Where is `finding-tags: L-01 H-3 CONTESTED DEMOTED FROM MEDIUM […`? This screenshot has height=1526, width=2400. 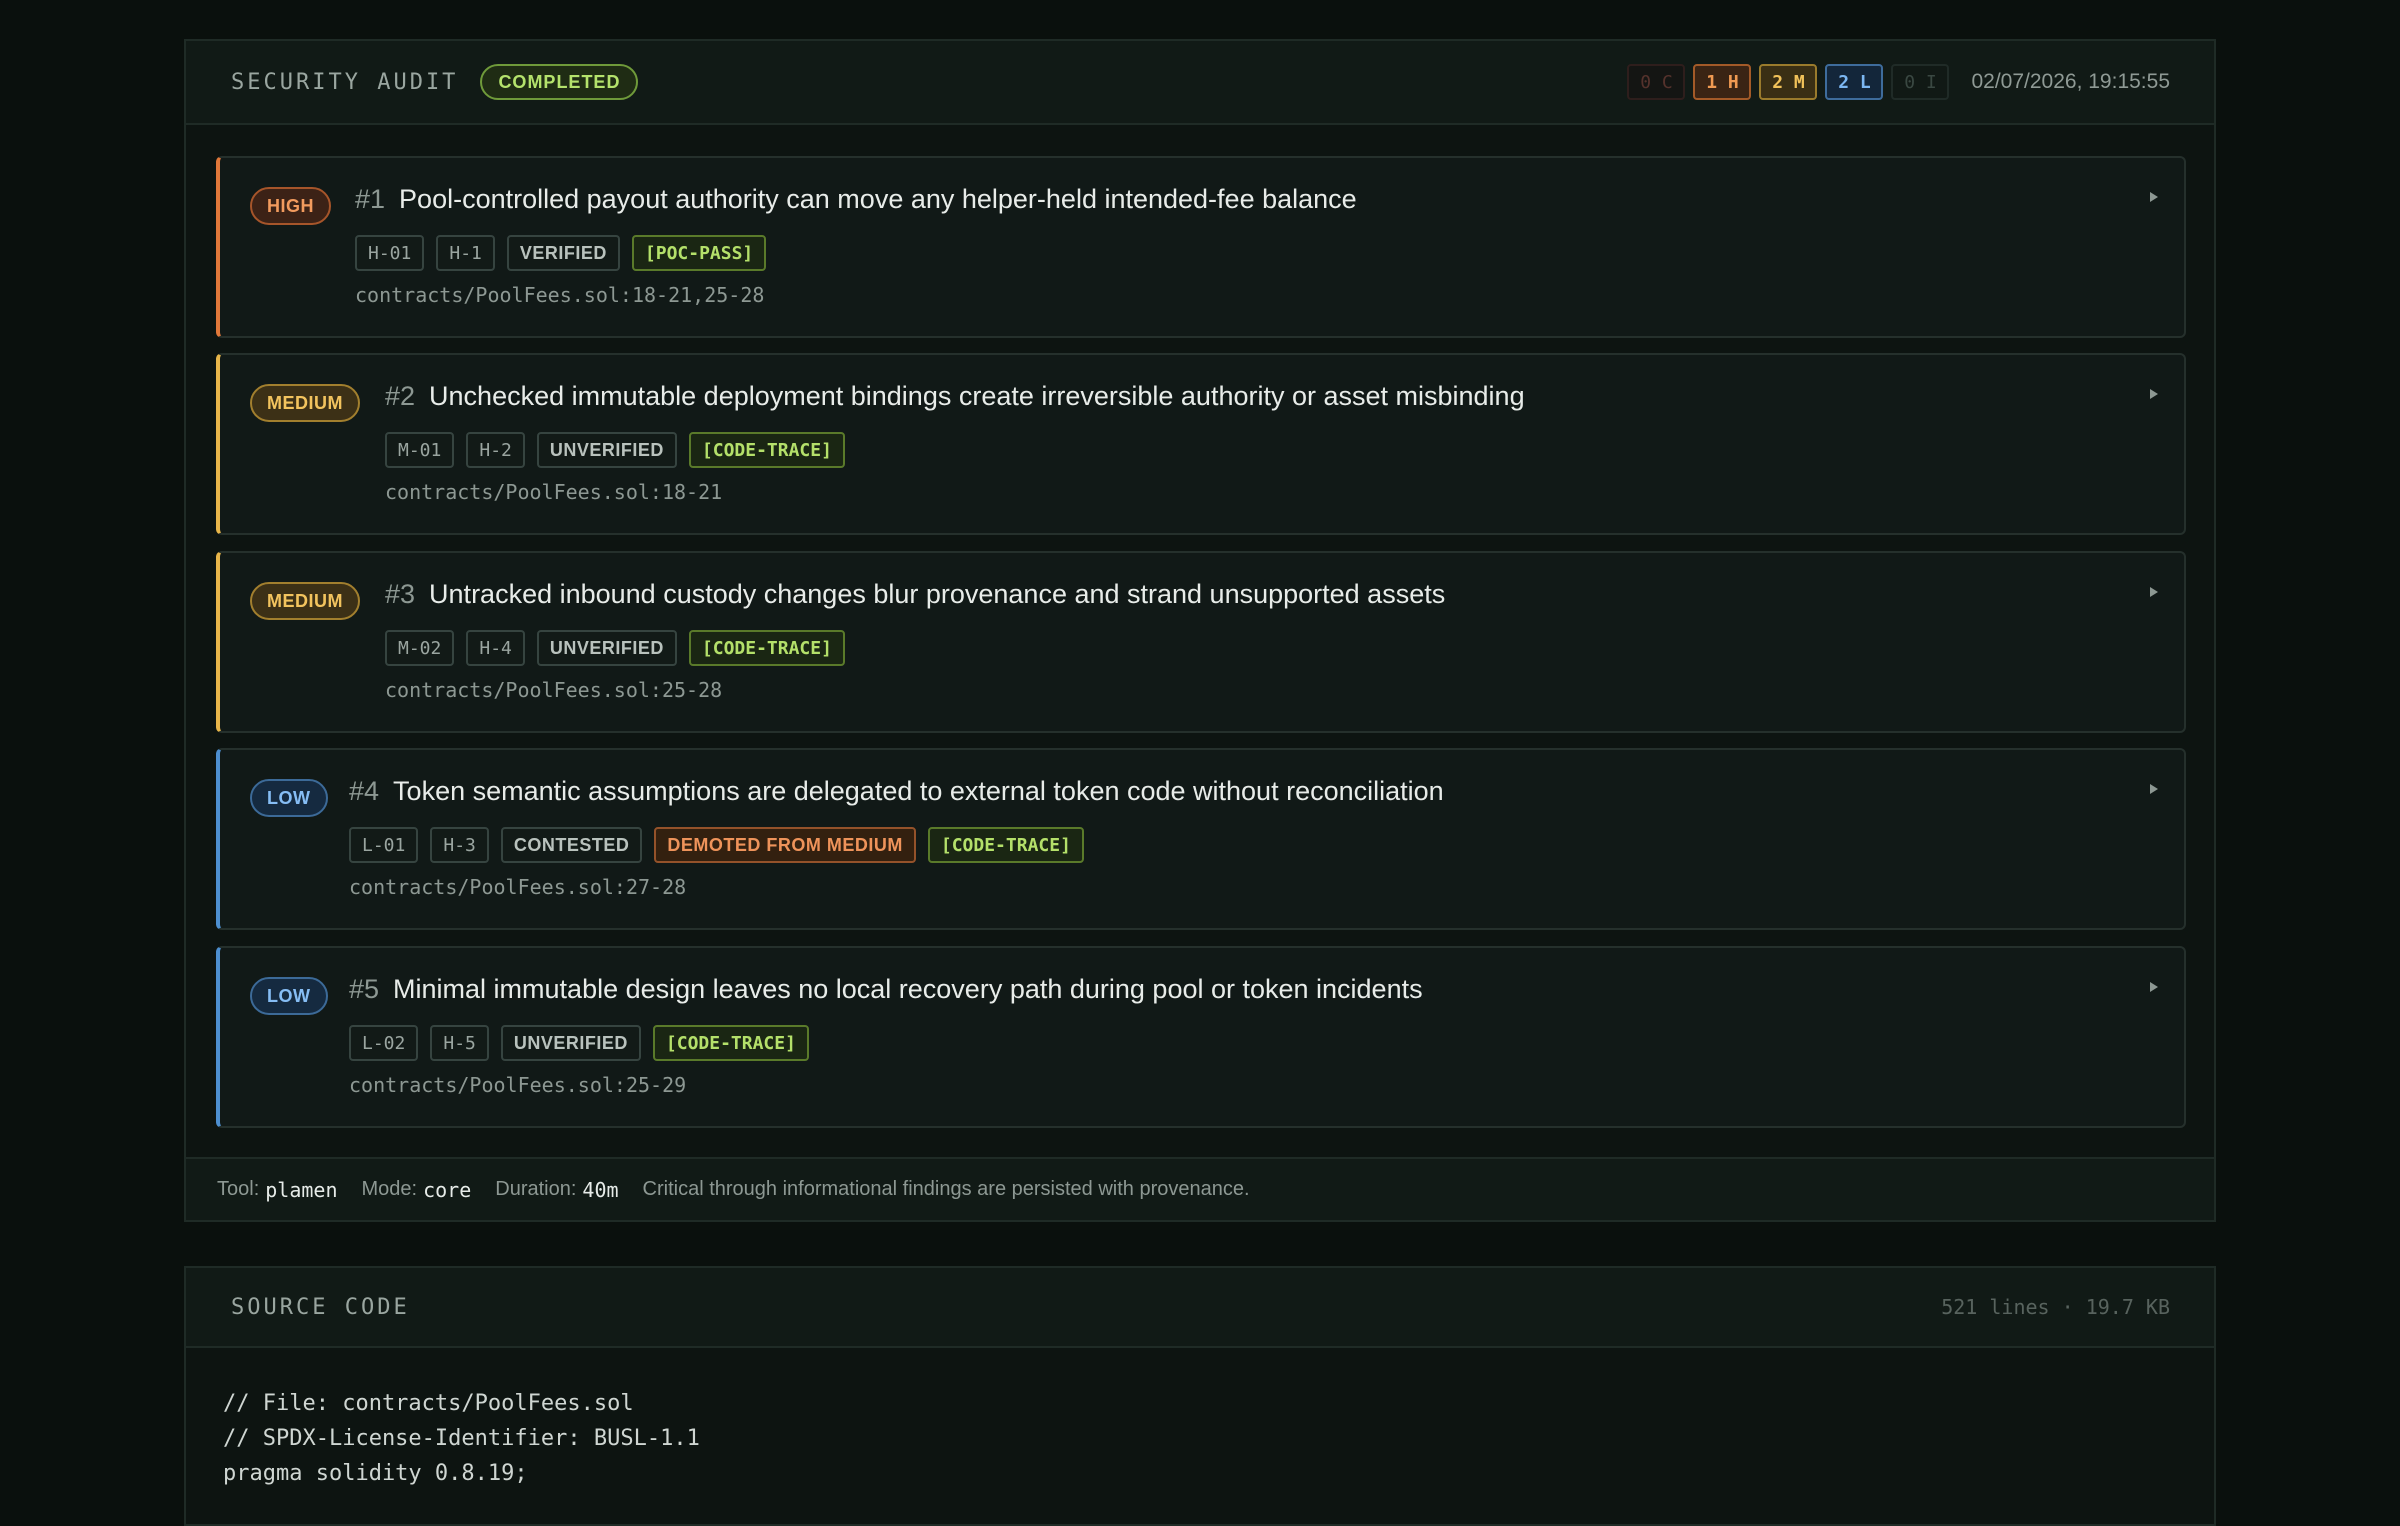 finding-tags: L-01 H-3 CONTESTED DEMOTED FROM MEDIUM [… is located at coordinates (896, 845).